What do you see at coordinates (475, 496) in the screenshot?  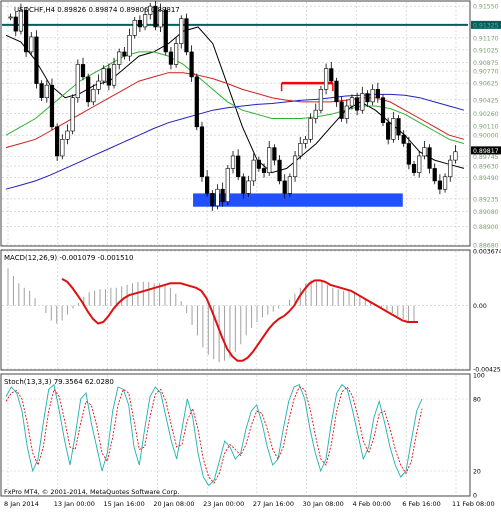 I see `stoch-tick-label: 0` at bounding box center [475, 496].